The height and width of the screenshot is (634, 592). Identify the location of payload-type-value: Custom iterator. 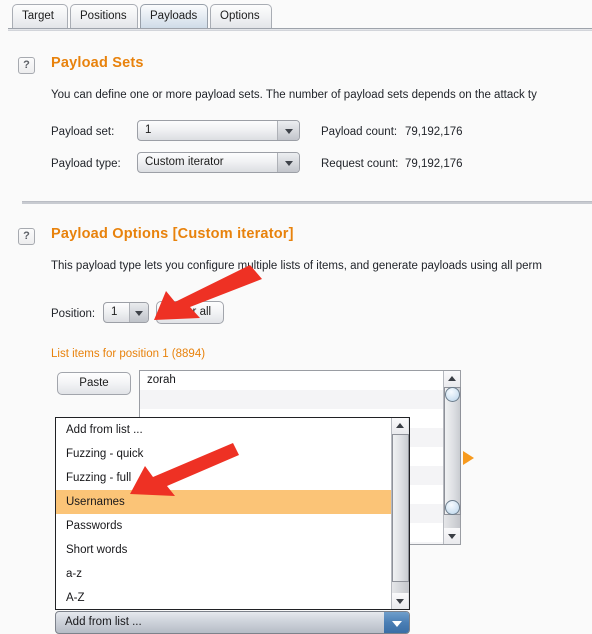
(184, 162).